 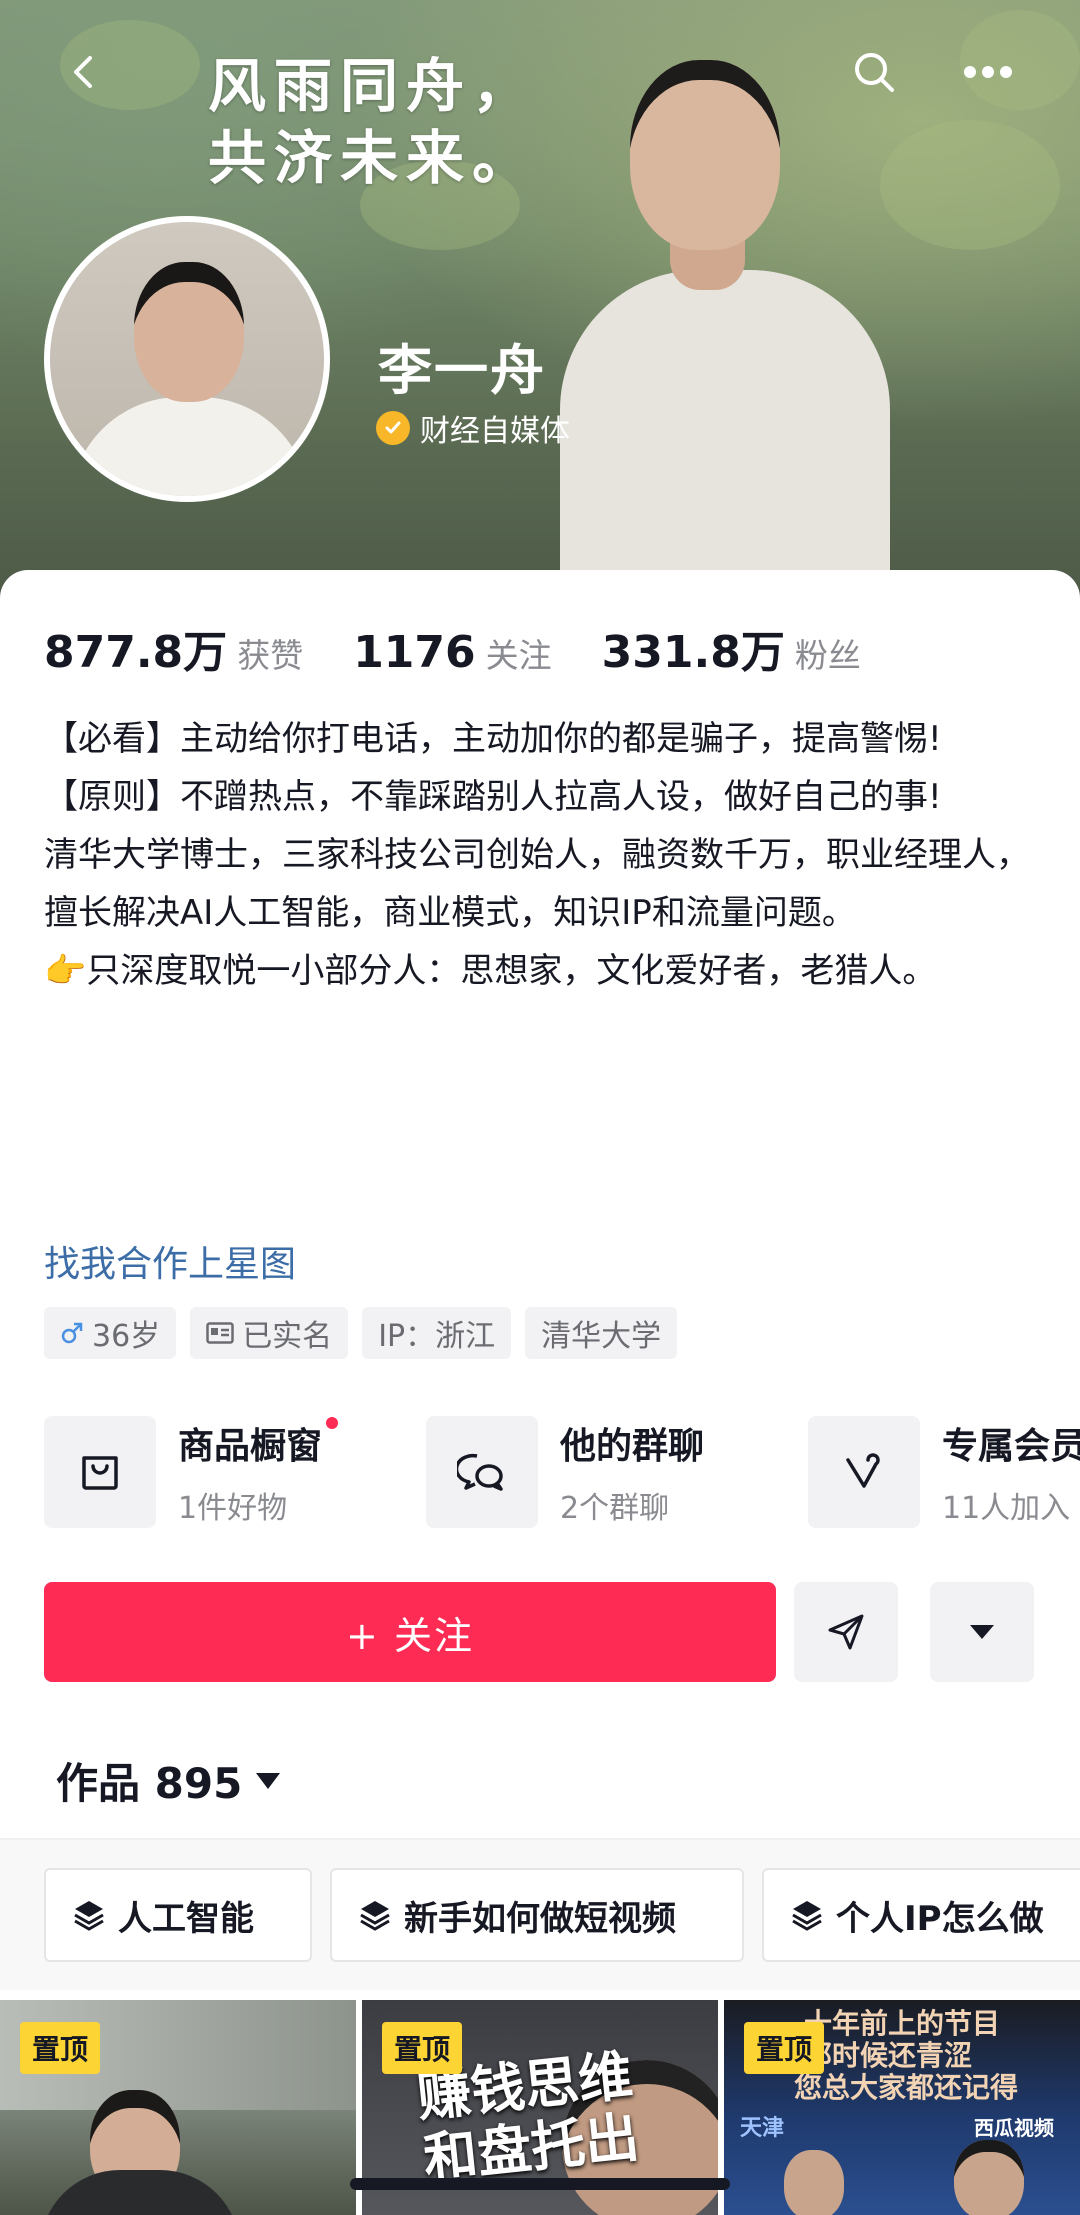 What do you see at coordinates (332, 1423) in the screenshot?
I see `notification-dot` at bounding box center [332, 1423].